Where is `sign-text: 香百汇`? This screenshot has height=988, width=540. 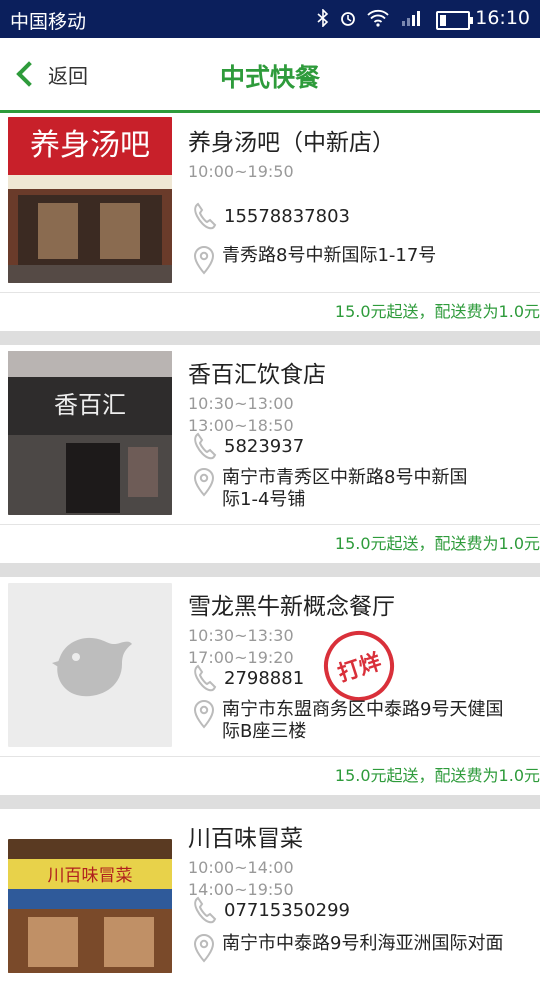
sign-text: 香百汇 is located at coordinates (90, 405).